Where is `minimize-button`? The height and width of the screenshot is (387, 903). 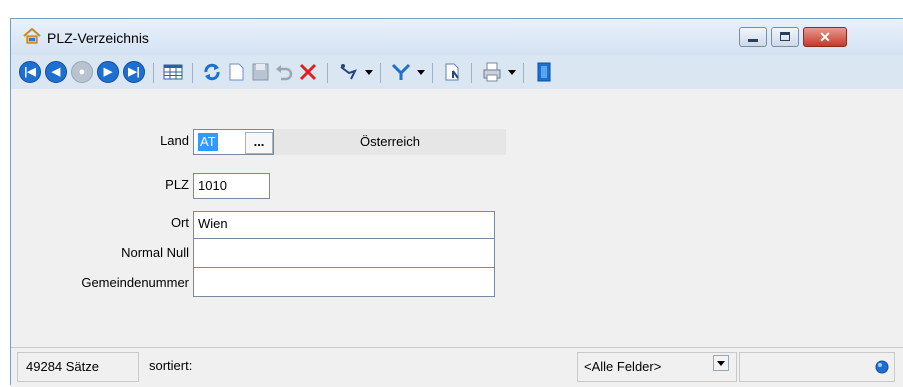
minimize-button is located at coordinates (753, 37).